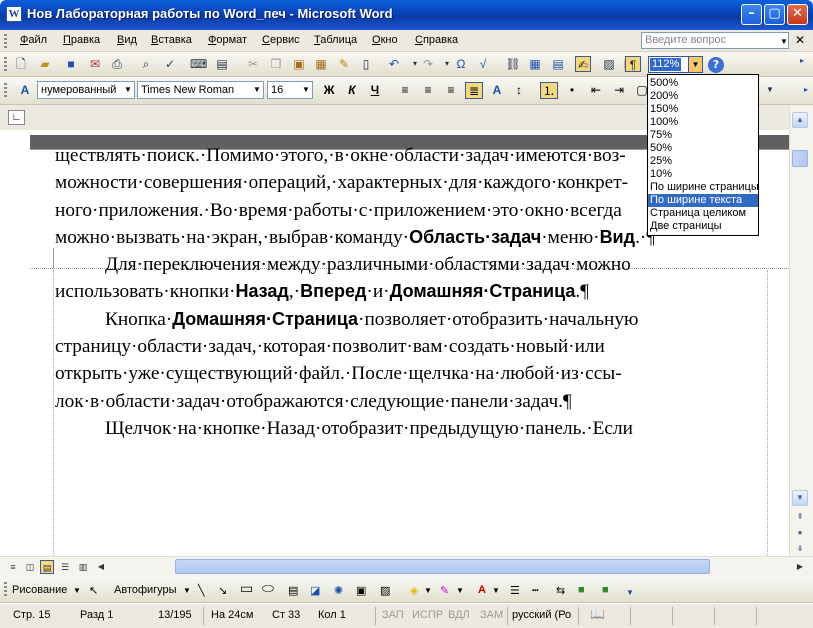  What do you see at coordinates (444, 590) in the screenshot?
I see `line-color-icon: ✎` at bounding box center [444, 590].